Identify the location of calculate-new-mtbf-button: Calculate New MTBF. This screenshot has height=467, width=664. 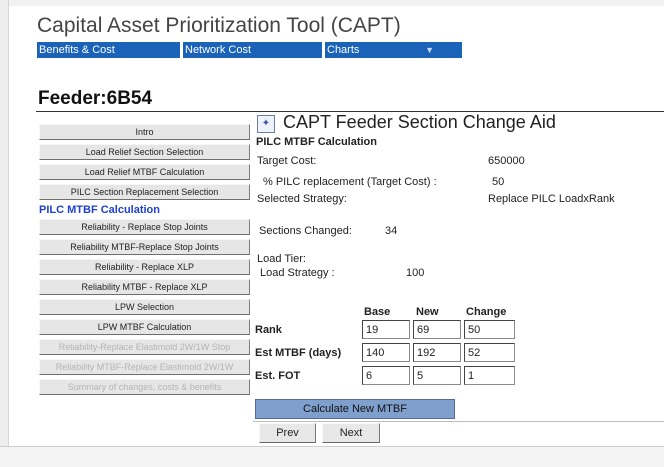
(355, 409).